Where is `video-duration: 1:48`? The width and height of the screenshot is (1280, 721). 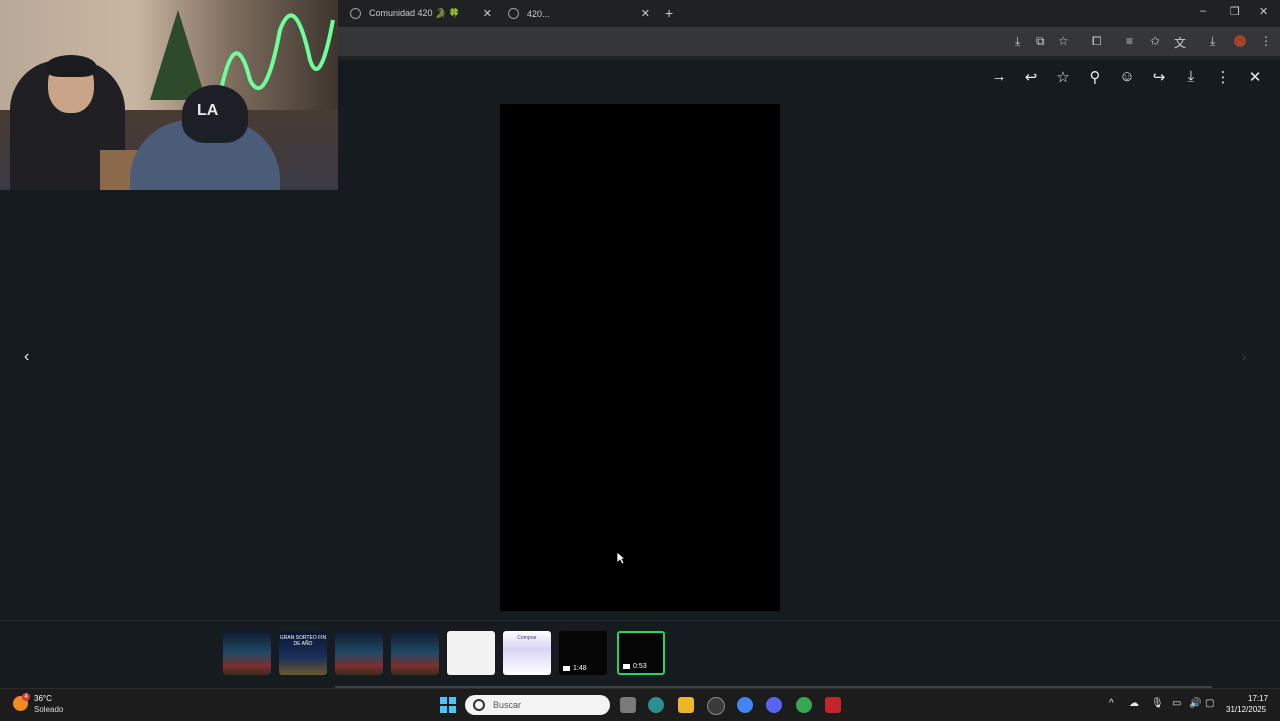
video-duration: 1:48 is located at coordinates (575, 668).